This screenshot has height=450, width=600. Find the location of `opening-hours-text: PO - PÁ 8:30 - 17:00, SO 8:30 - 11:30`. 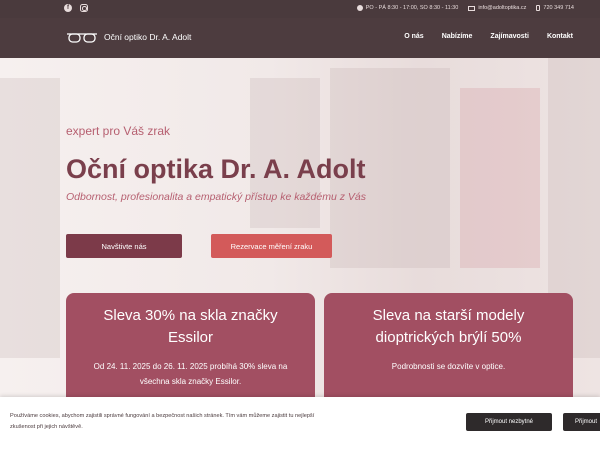

opening-hours-text: PO - PÁ 8:30 - 17:00, SO 8:30 - 11:30 is located at coordinates (412, 8).